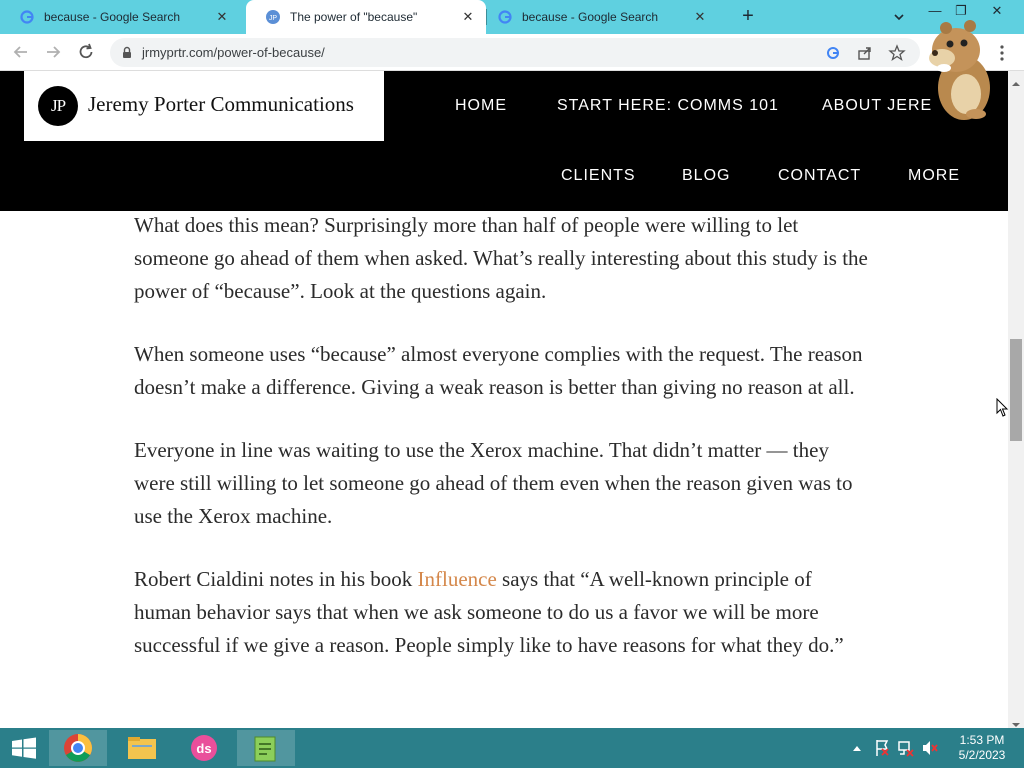  I want to click on share-icon, so click(865, 53).